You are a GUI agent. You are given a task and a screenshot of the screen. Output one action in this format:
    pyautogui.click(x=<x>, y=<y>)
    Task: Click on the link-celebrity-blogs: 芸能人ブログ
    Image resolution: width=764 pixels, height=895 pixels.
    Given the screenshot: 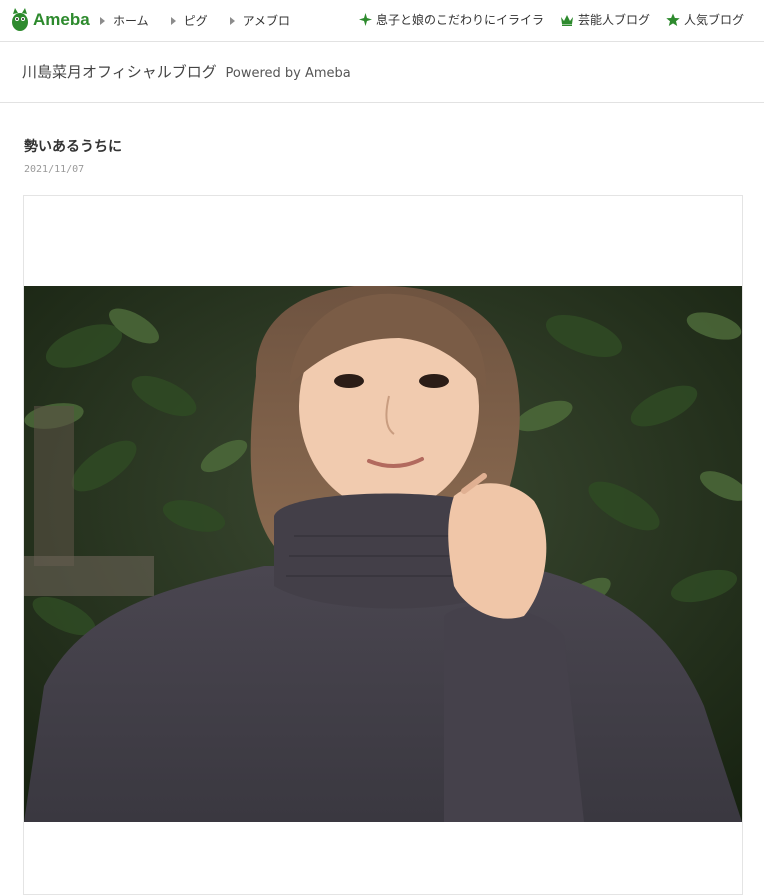 What is the action you would take?
    pyautogui.click(x=605, y=19)
    